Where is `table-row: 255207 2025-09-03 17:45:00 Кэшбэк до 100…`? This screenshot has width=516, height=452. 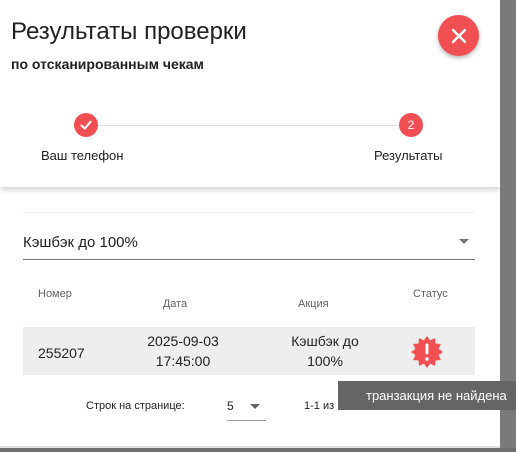
table-row: 255207 2025-09-03 17:45:00 Кэшбэк до 100… is located at coordinates (249, 351).